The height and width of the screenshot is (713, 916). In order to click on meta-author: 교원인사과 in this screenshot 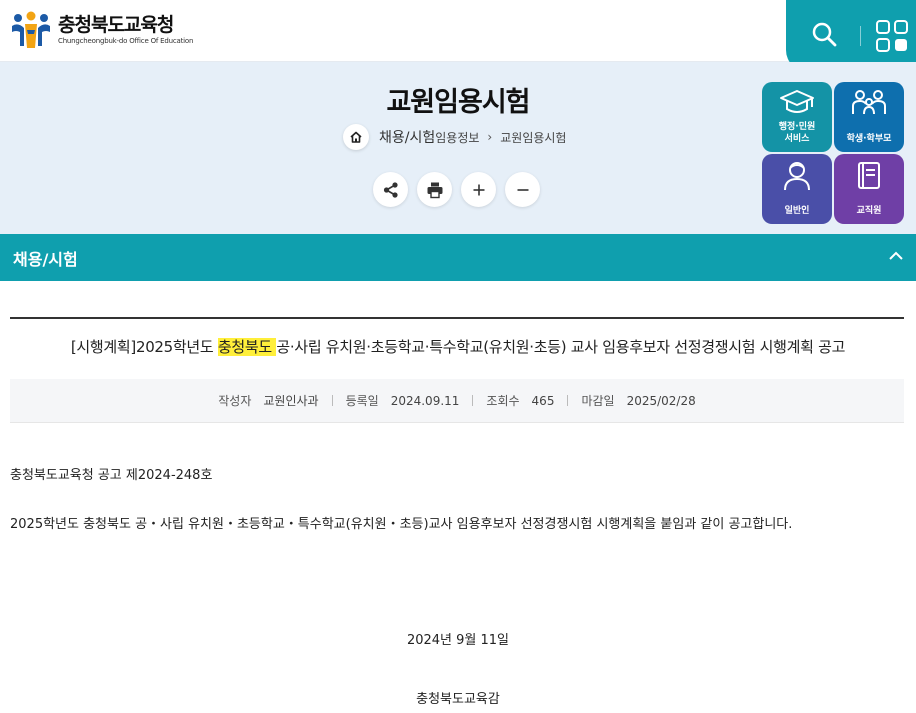, I will do `click(291, 401)`.